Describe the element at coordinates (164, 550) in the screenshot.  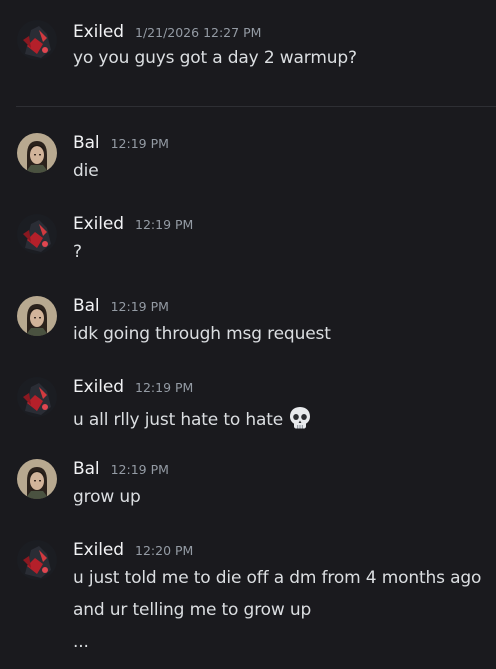
I see `timestamp: 12:20 PM` at that location.